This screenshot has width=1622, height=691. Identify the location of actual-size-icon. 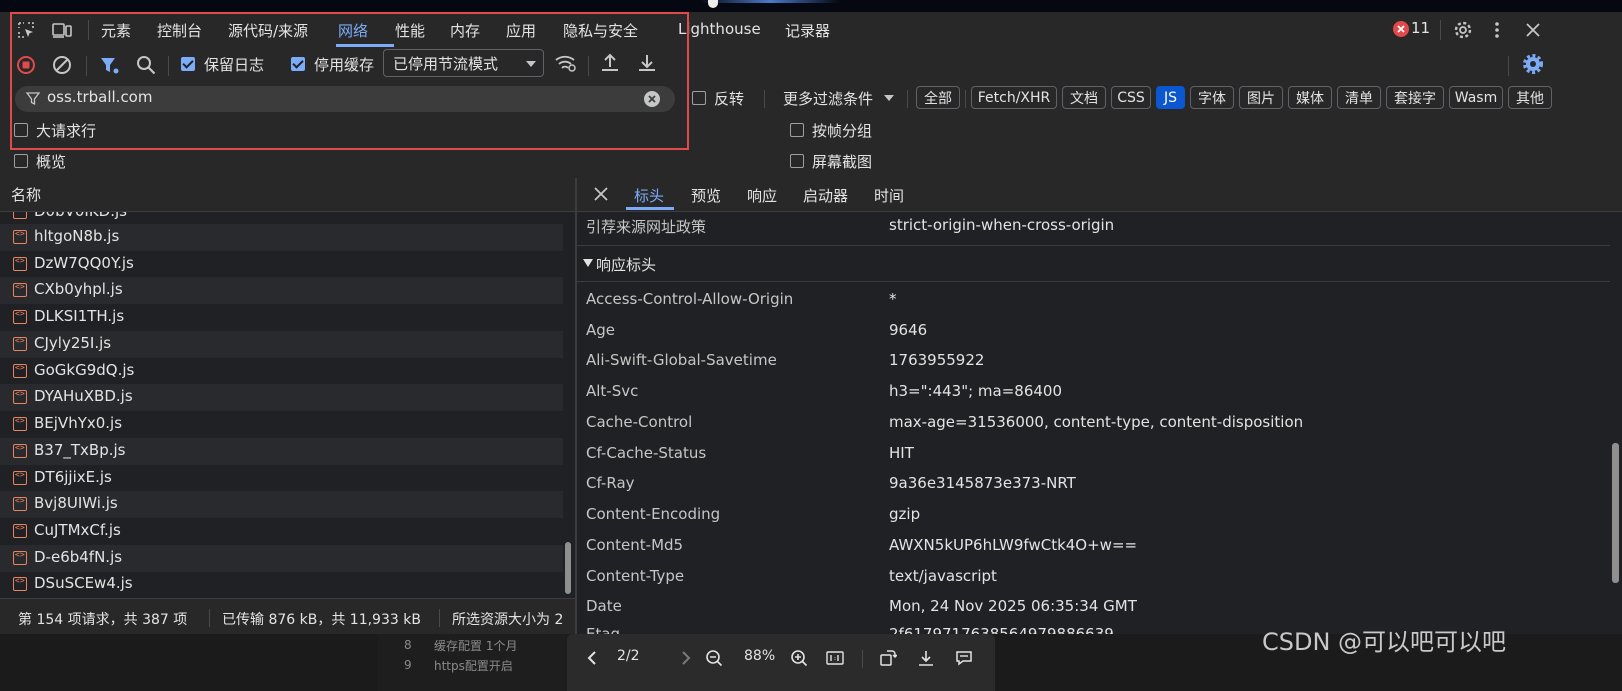
(835, 658).